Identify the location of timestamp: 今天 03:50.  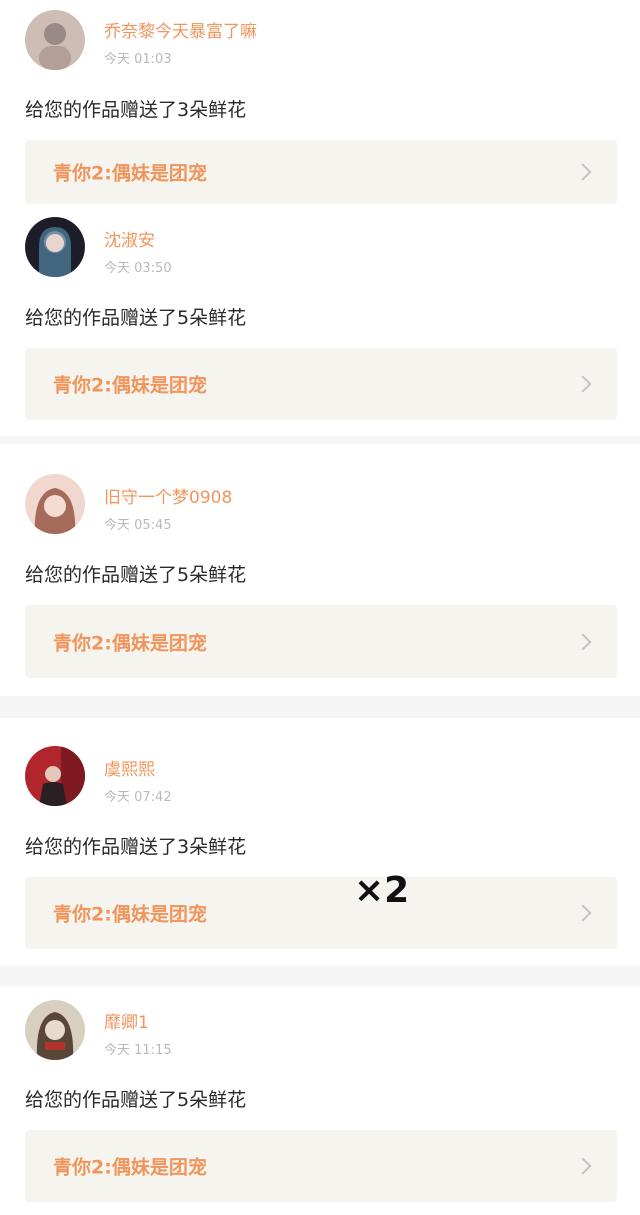
(138, 268).